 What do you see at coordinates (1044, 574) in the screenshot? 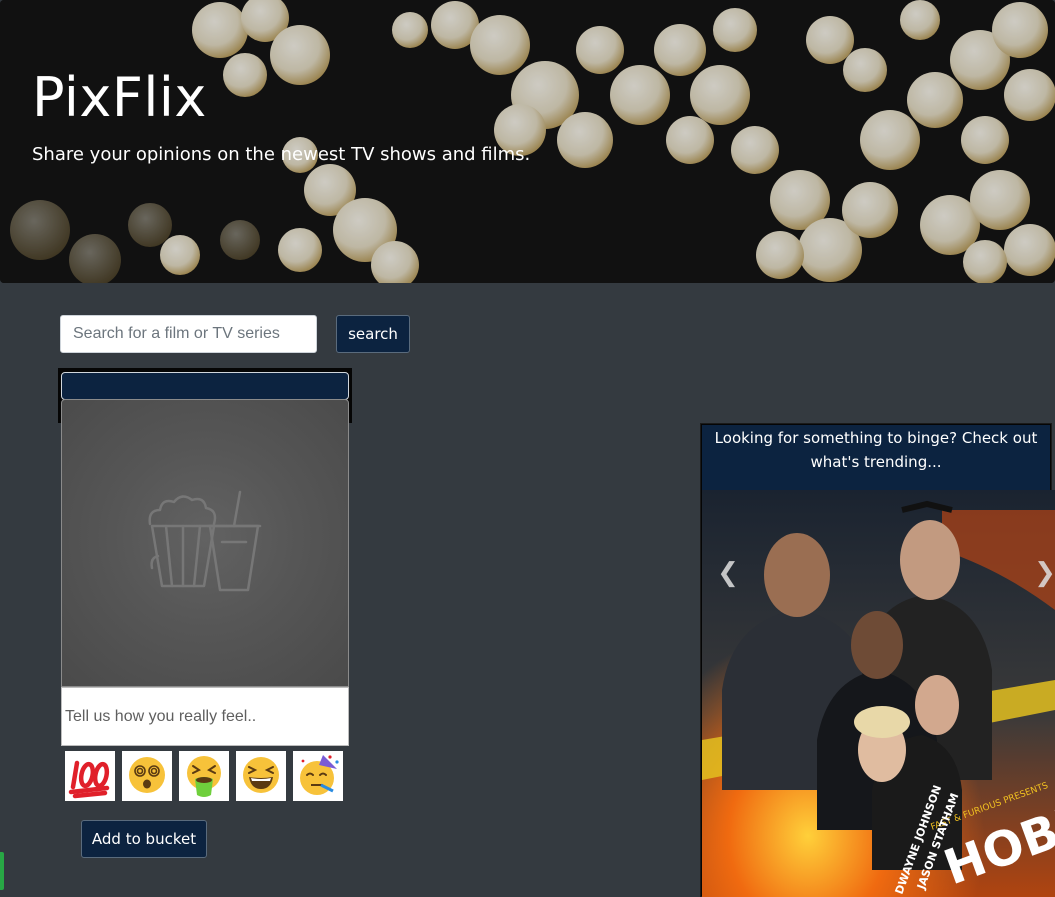
I see `chevron-right-icon: ❯` at bounding box center [1044, 574].